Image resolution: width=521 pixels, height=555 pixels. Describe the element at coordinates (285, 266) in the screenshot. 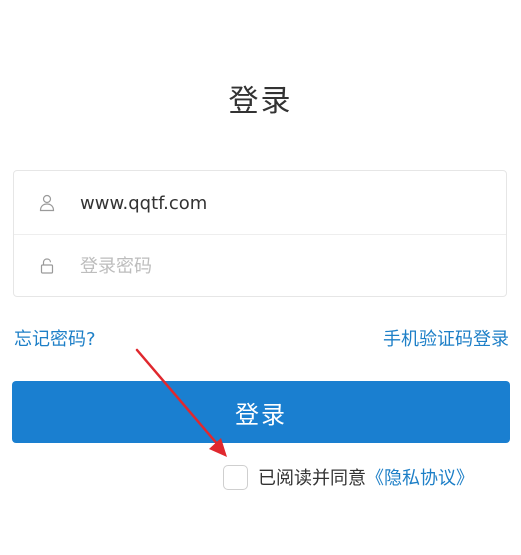

I see `password-input` at that location.